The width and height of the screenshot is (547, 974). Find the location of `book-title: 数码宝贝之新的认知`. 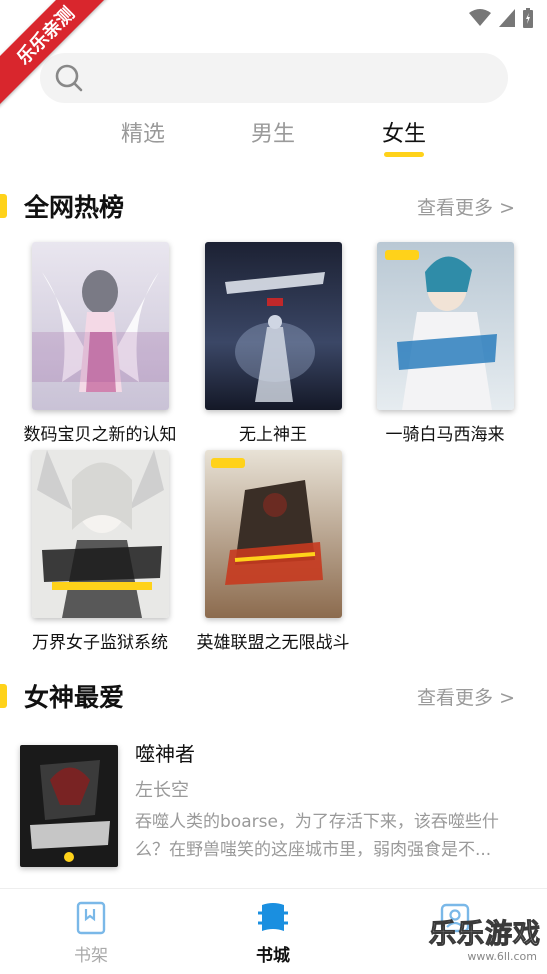

book-title: 数码宝贝之新的认知 is located at coordinates (100, 432).